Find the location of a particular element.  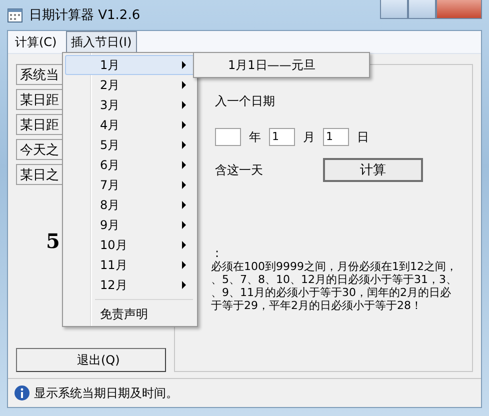

menu-item: 1月1日——元旦 is located at coordinates (281, 65).